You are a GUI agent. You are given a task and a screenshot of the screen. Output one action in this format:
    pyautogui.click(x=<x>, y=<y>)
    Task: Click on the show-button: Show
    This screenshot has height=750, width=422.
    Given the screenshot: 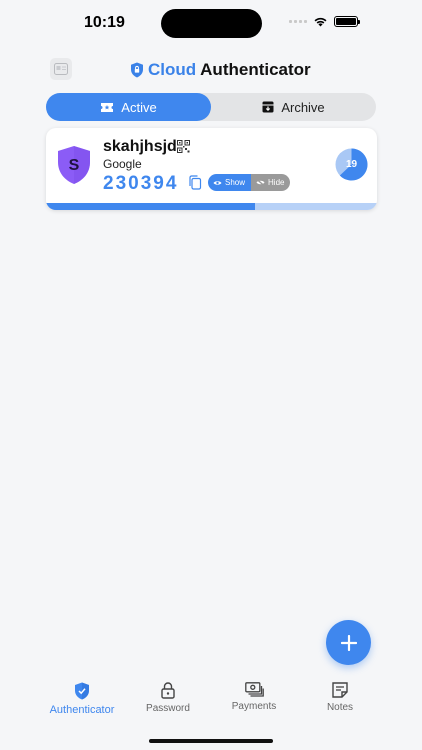 What is the action you would take?
    pyautogui.click(x=230, y=182)
    